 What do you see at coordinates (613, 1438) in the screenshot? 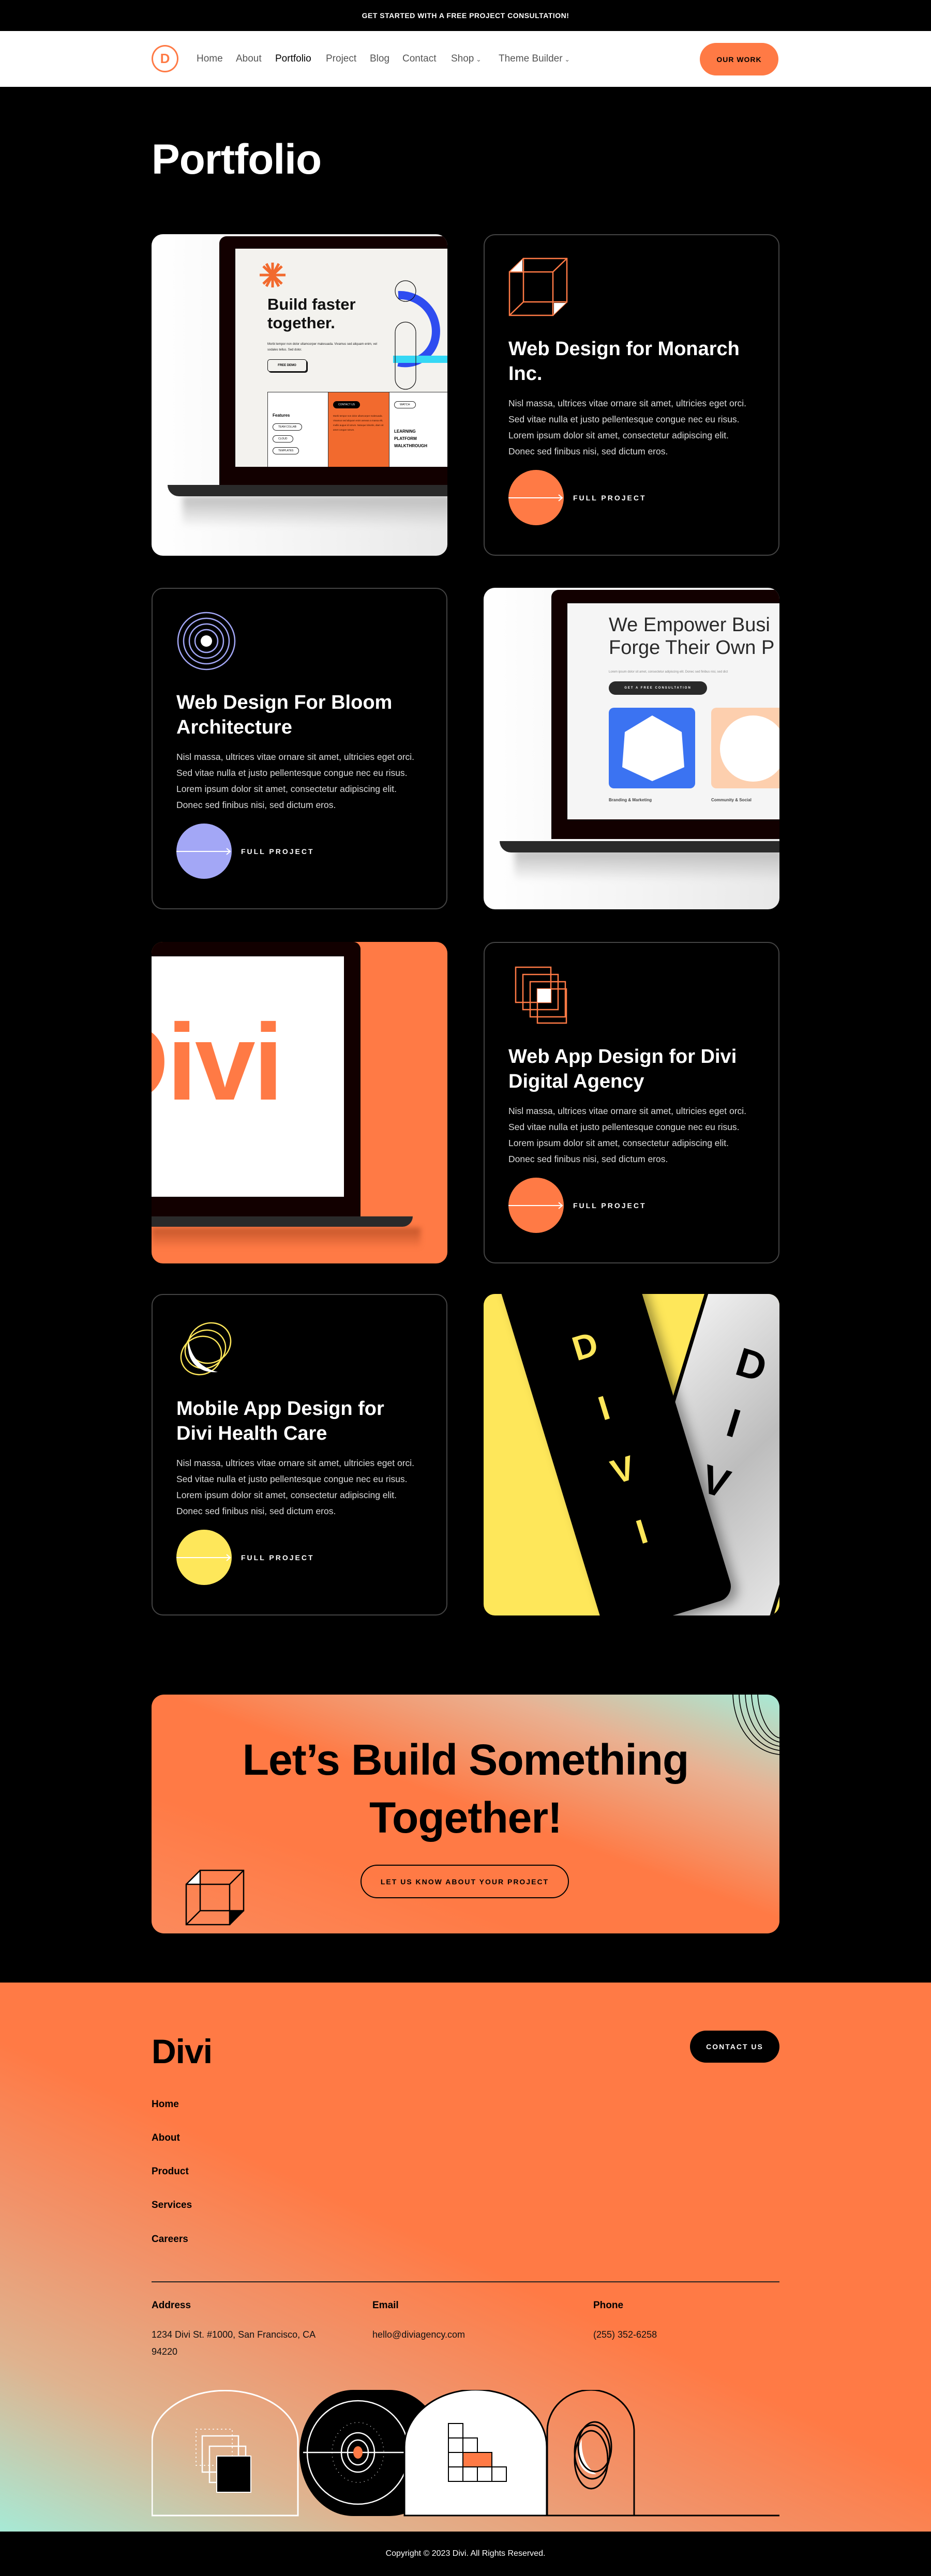
I see `phone-letters: DIVI` at bounding box center [613, 1438].